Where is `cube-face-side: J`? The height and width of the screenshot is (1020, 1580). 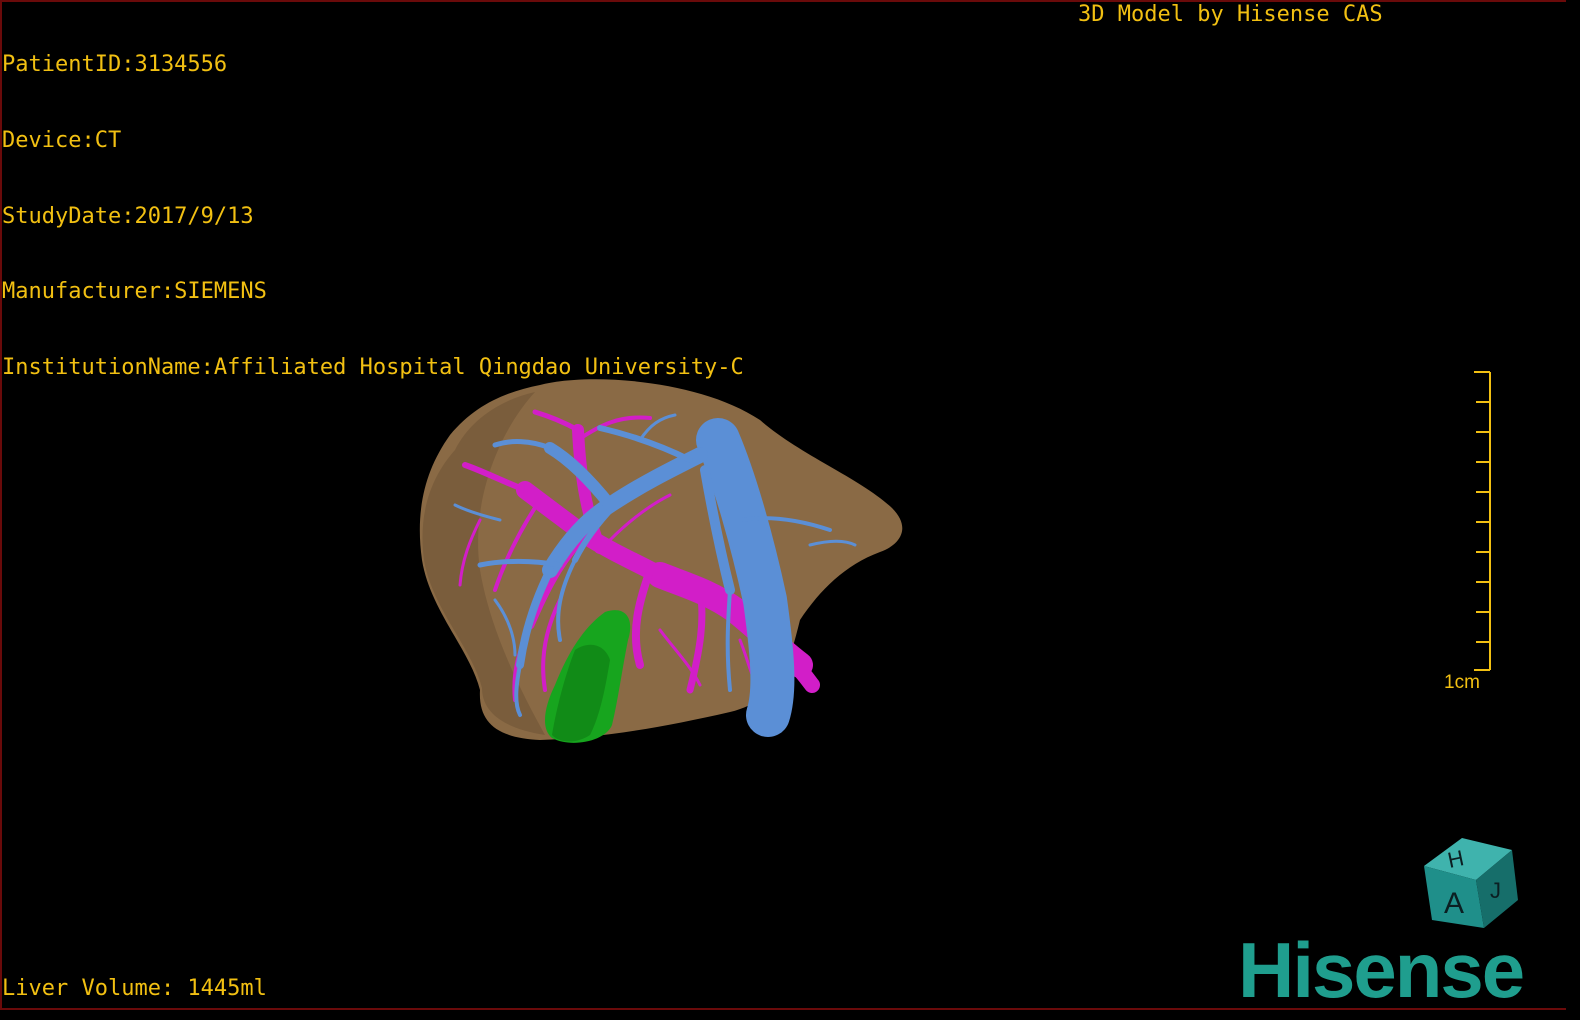
cube-face-side: J is located at coordinates (1495, 890).